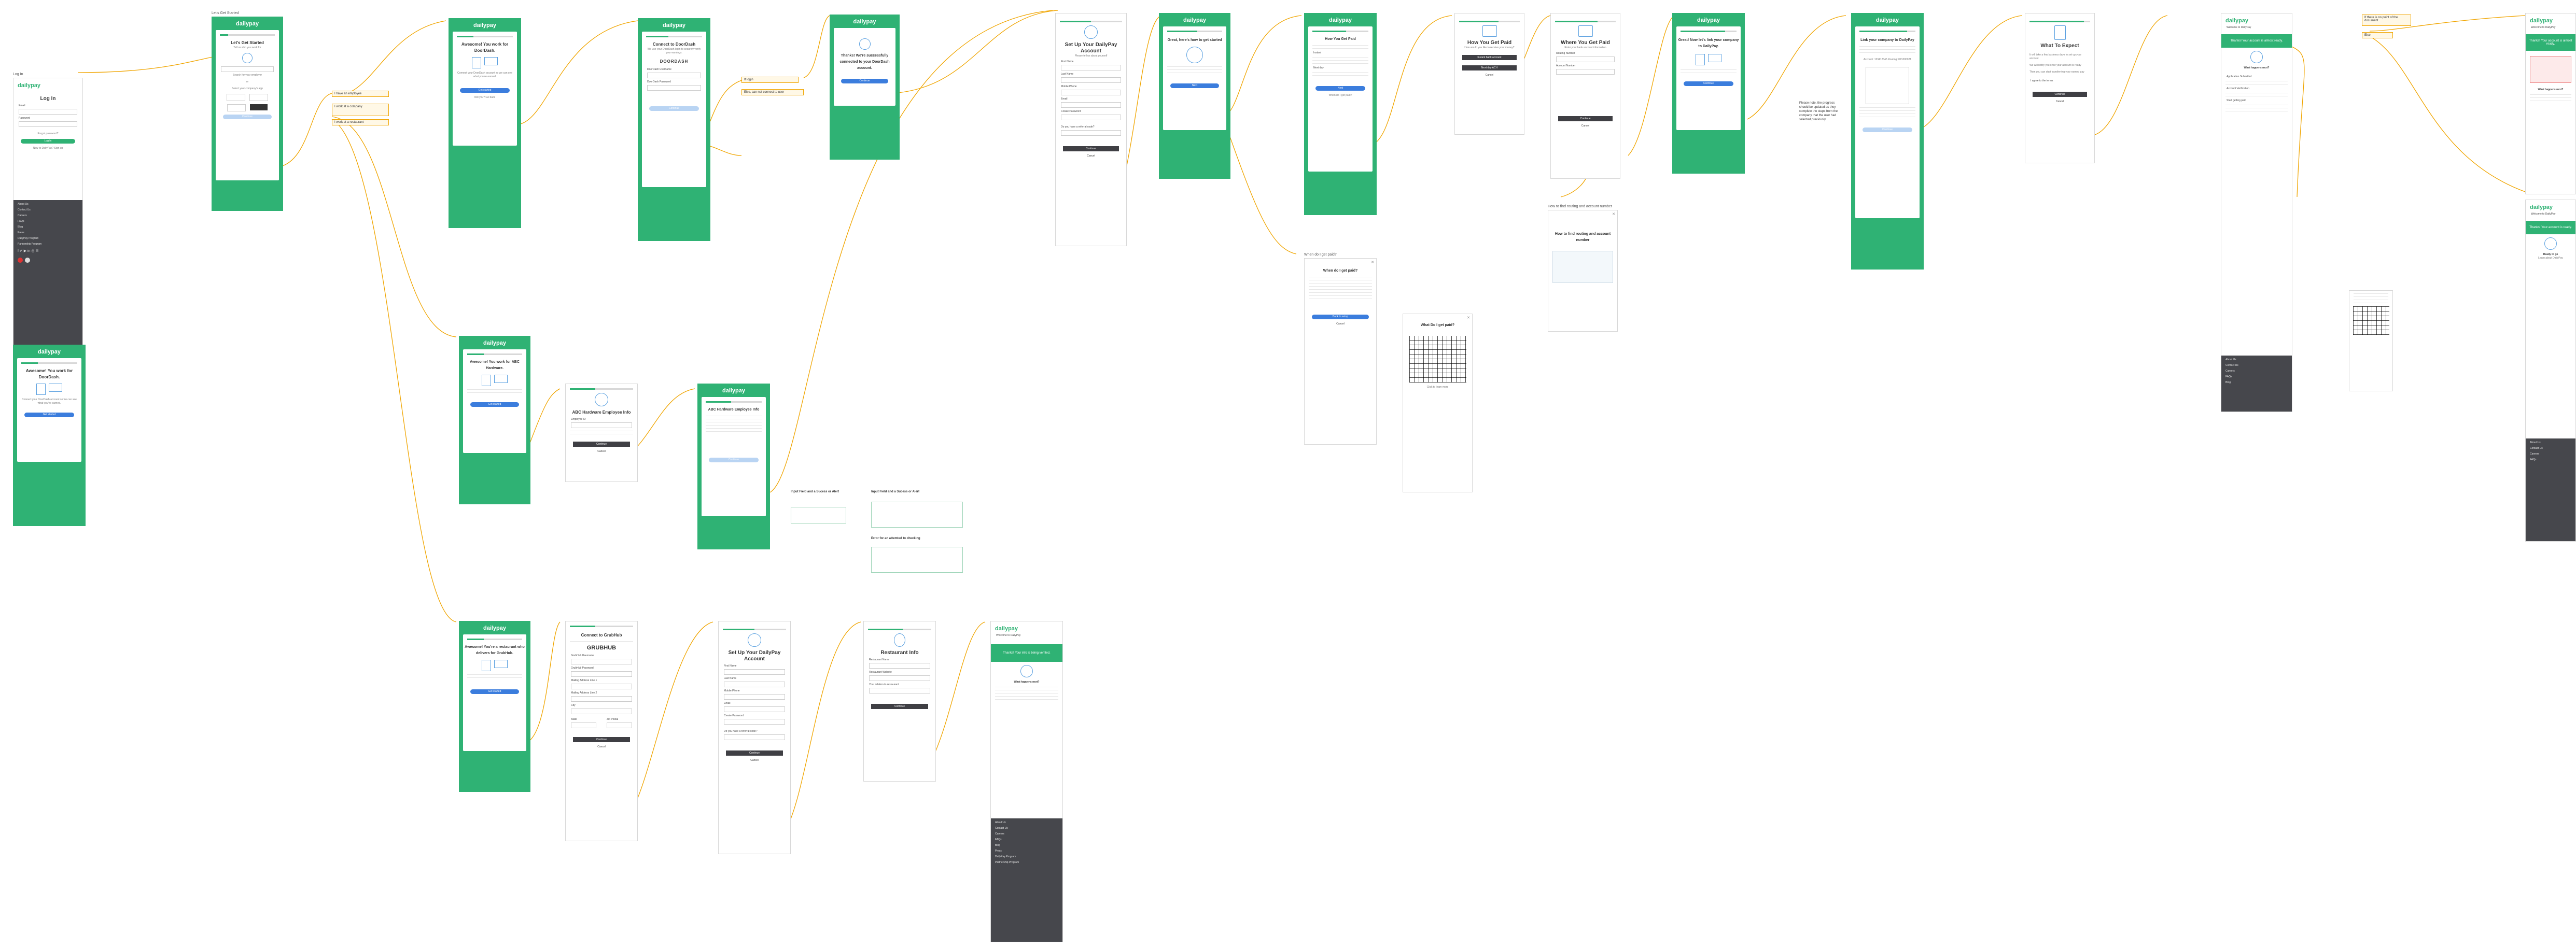  Describe the element at coordinates (48, 141) in the screenshot. I see `login-button: Log In` at that location.